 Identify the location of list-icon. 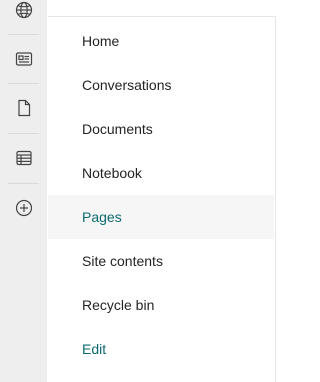
(24, 158).